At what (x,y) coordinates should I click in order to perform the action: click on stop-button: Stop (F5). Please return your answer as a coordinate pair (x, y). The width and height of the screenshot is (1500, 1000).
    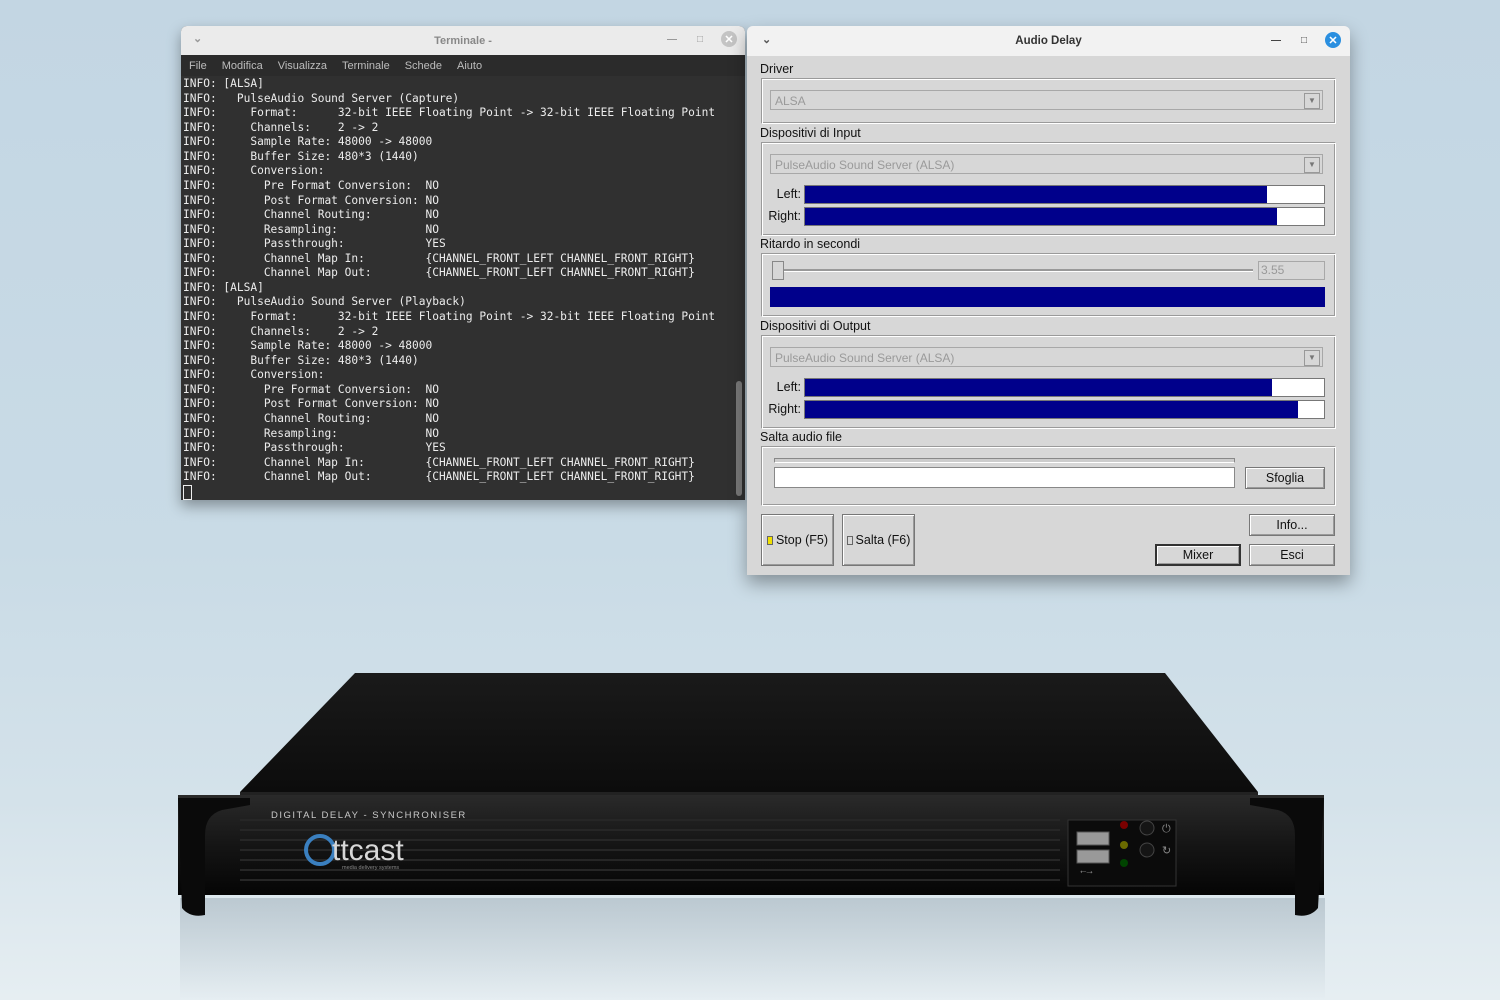
    Looking at the image, I should click on (797, 540).